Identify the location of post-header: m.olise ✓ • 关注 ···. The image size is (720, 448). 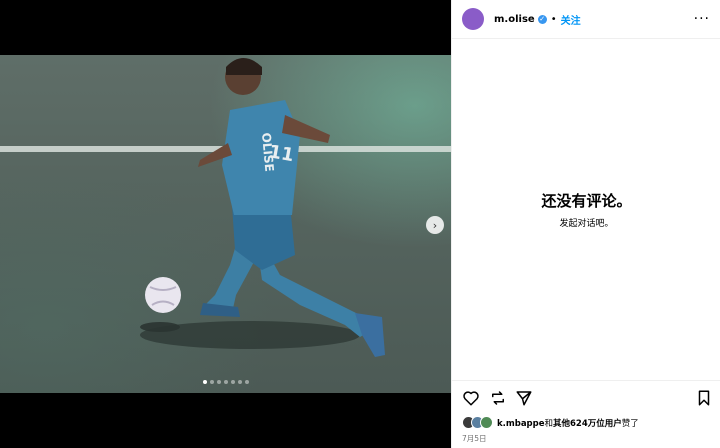
(586, 19).